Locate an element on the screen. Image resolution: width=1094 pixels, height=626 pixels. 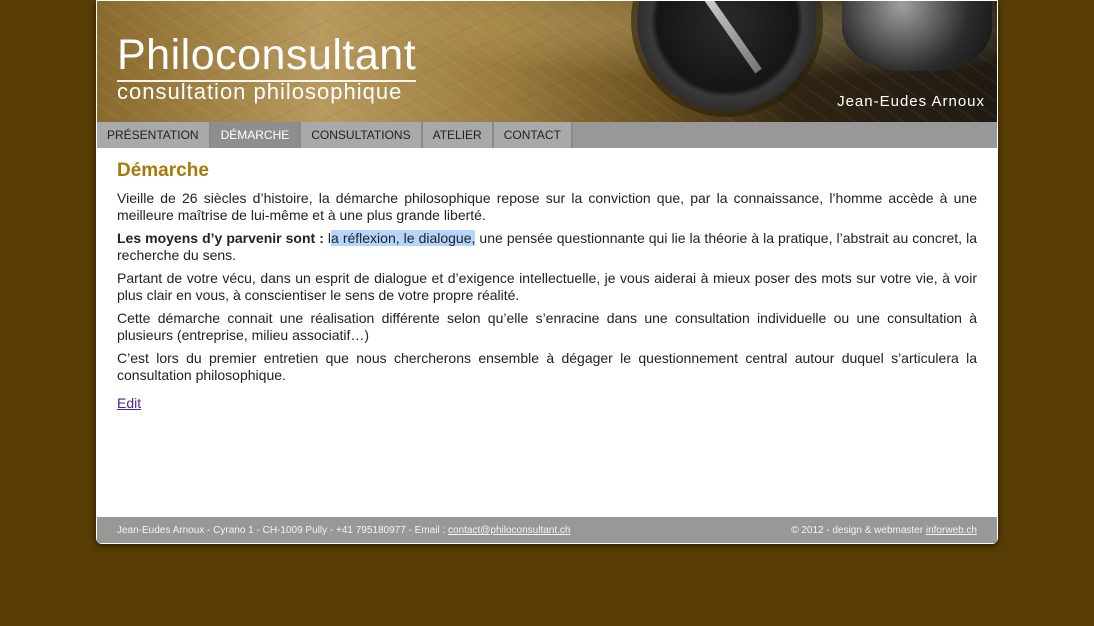
nav-item-consultations: CONSULTATIONS is located at coordinates (362, 135).